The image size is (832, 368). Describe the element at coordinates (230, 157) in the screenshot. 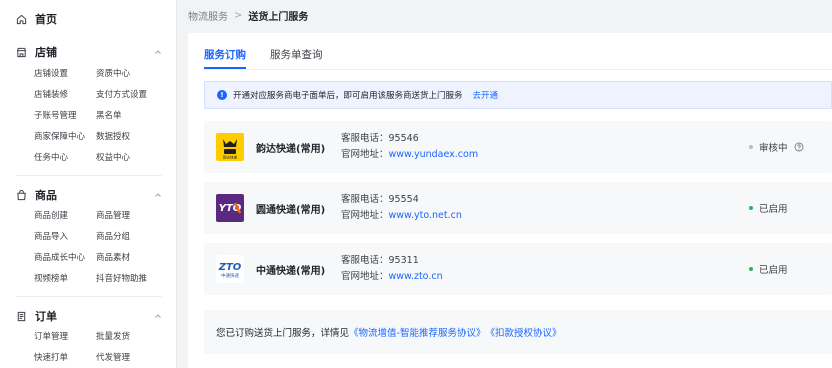

I see `svg-text: 韵达快递` at that location.